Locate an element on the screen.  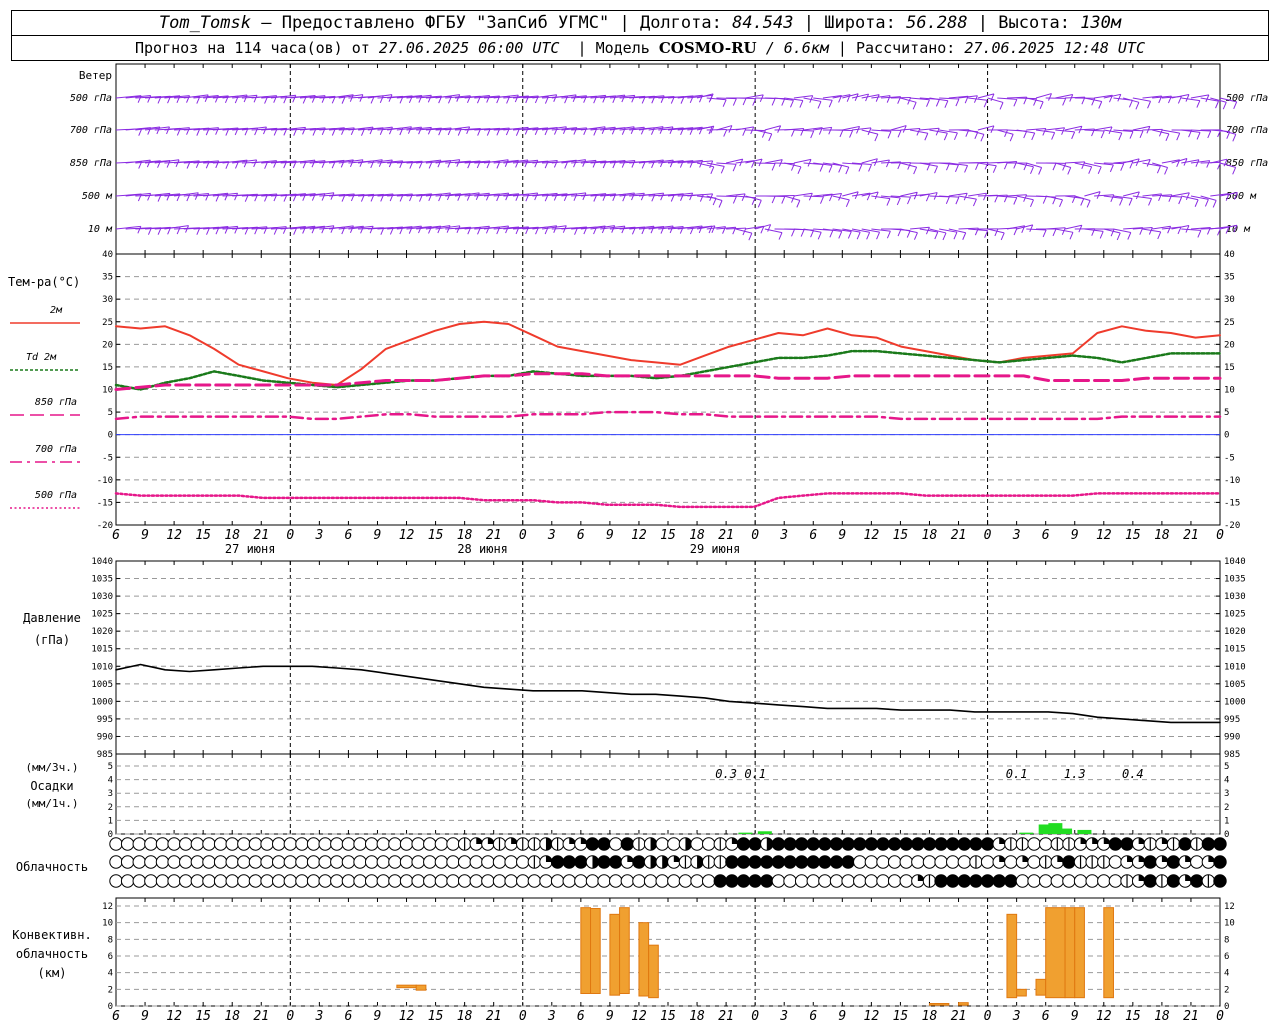
convective-x-tick-label: 15 is located at coordinates (1133, 1016).